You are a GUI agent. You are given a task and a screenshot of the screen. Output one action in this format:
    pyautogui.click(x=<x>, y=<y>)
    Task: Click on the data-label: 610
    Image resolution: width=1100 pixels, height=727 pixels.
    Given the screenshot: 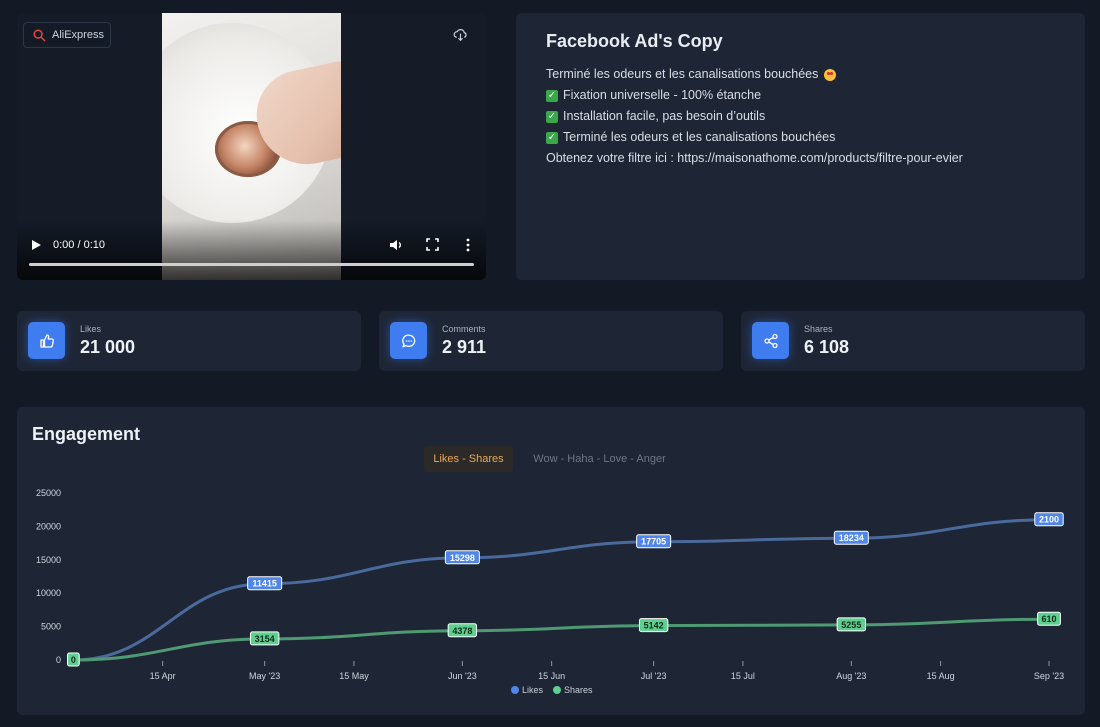 What is the action you would take?
    pyautogui.click(x=1048, y=619)
    